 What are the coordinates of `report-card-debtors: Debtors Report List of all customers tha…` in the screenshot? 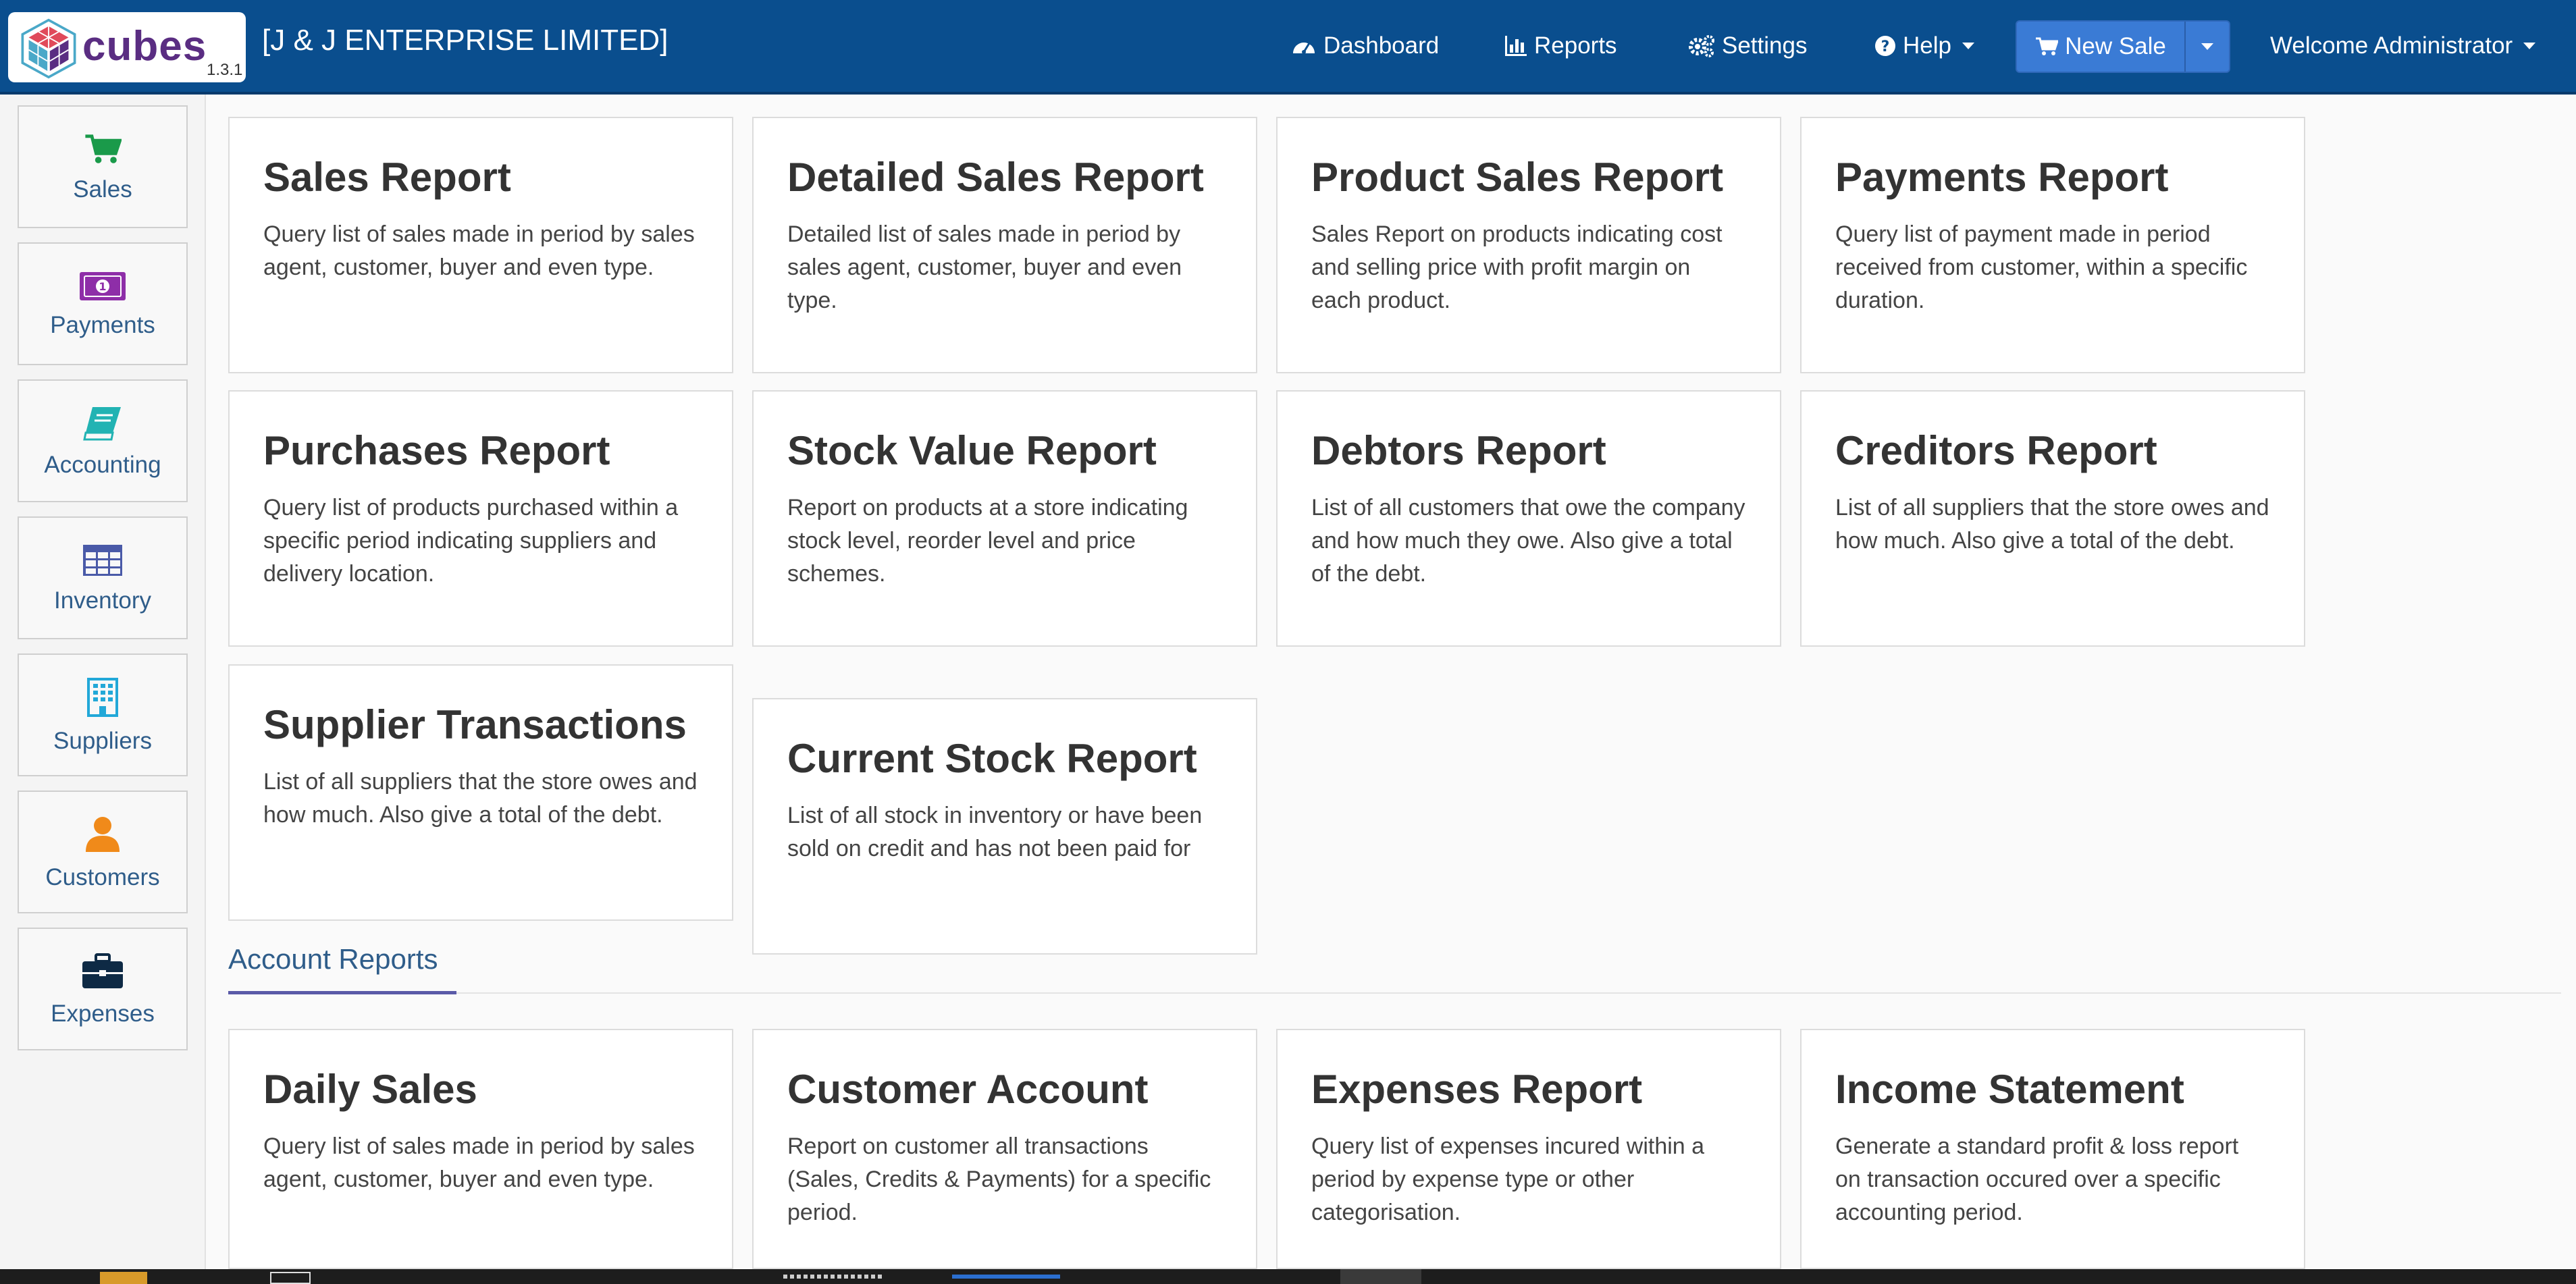 It's located at (1529, 518).